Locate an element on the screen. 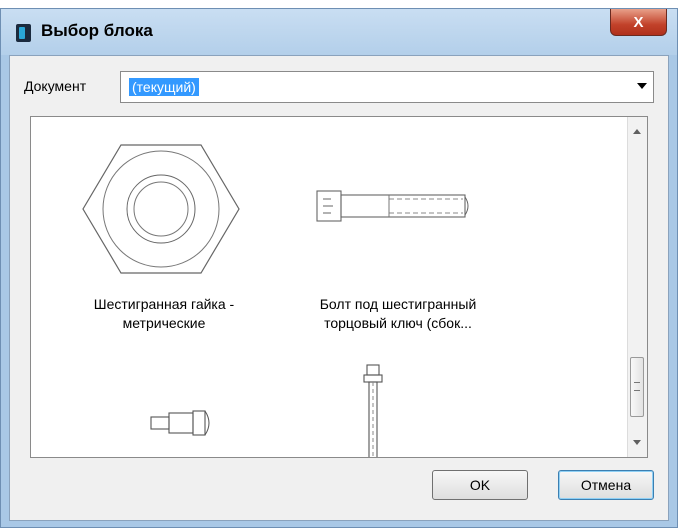  title-bar: Выбор блока X is located at coordinates (339, 32).